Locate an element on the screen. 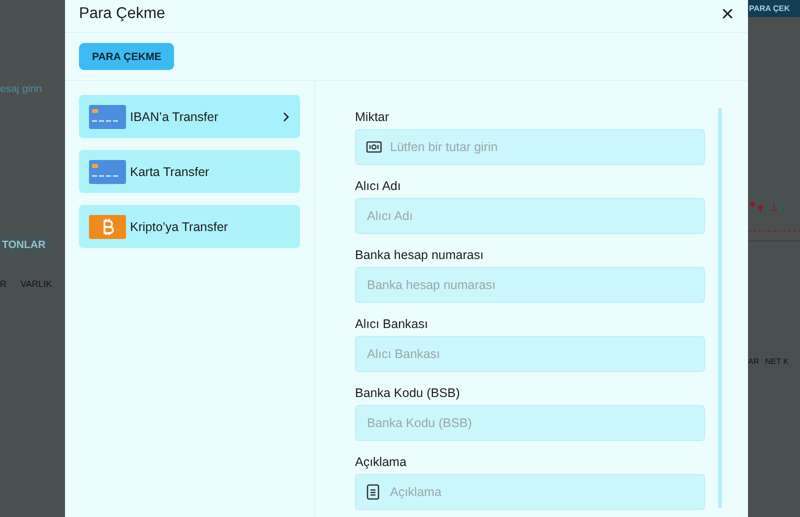  input-field: Banka Kodu (BSB) is located at coordinates (530, 423).